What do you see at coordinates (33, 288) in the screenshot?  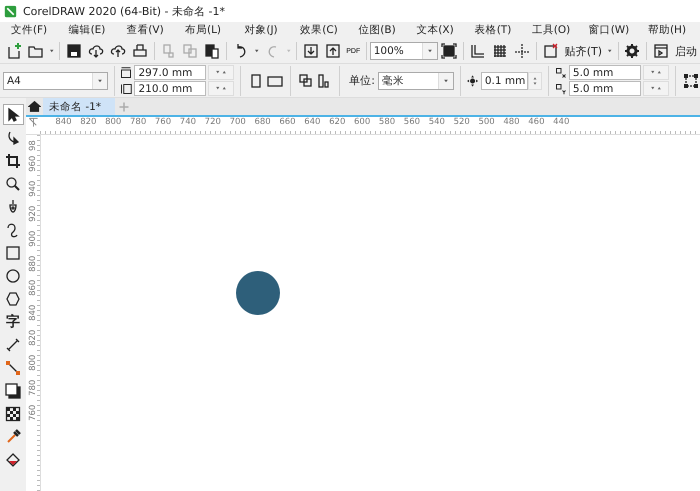 I see `ruler-label: 860` at bounding box center [33, 288].